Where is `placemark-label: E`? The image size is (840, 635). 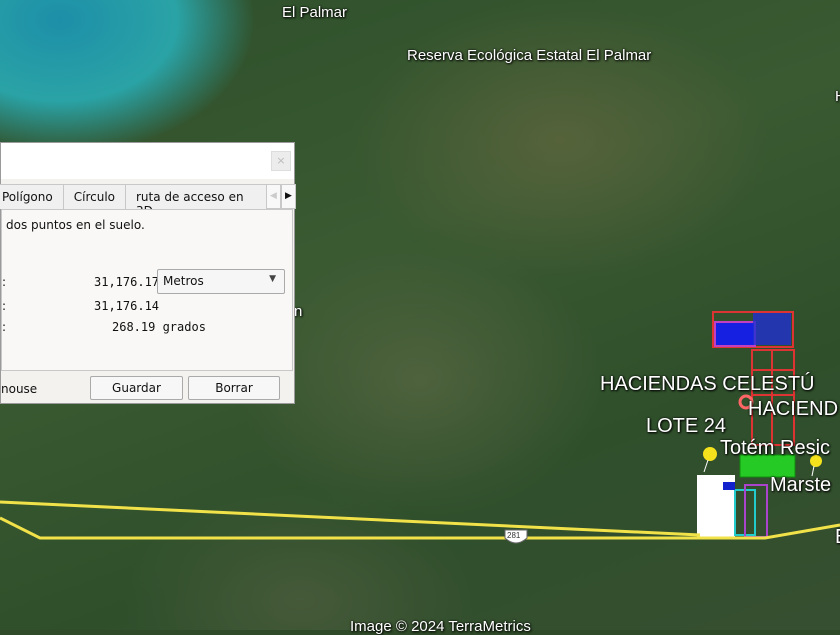 placemark-label: E is located at coordinates (837, 537).